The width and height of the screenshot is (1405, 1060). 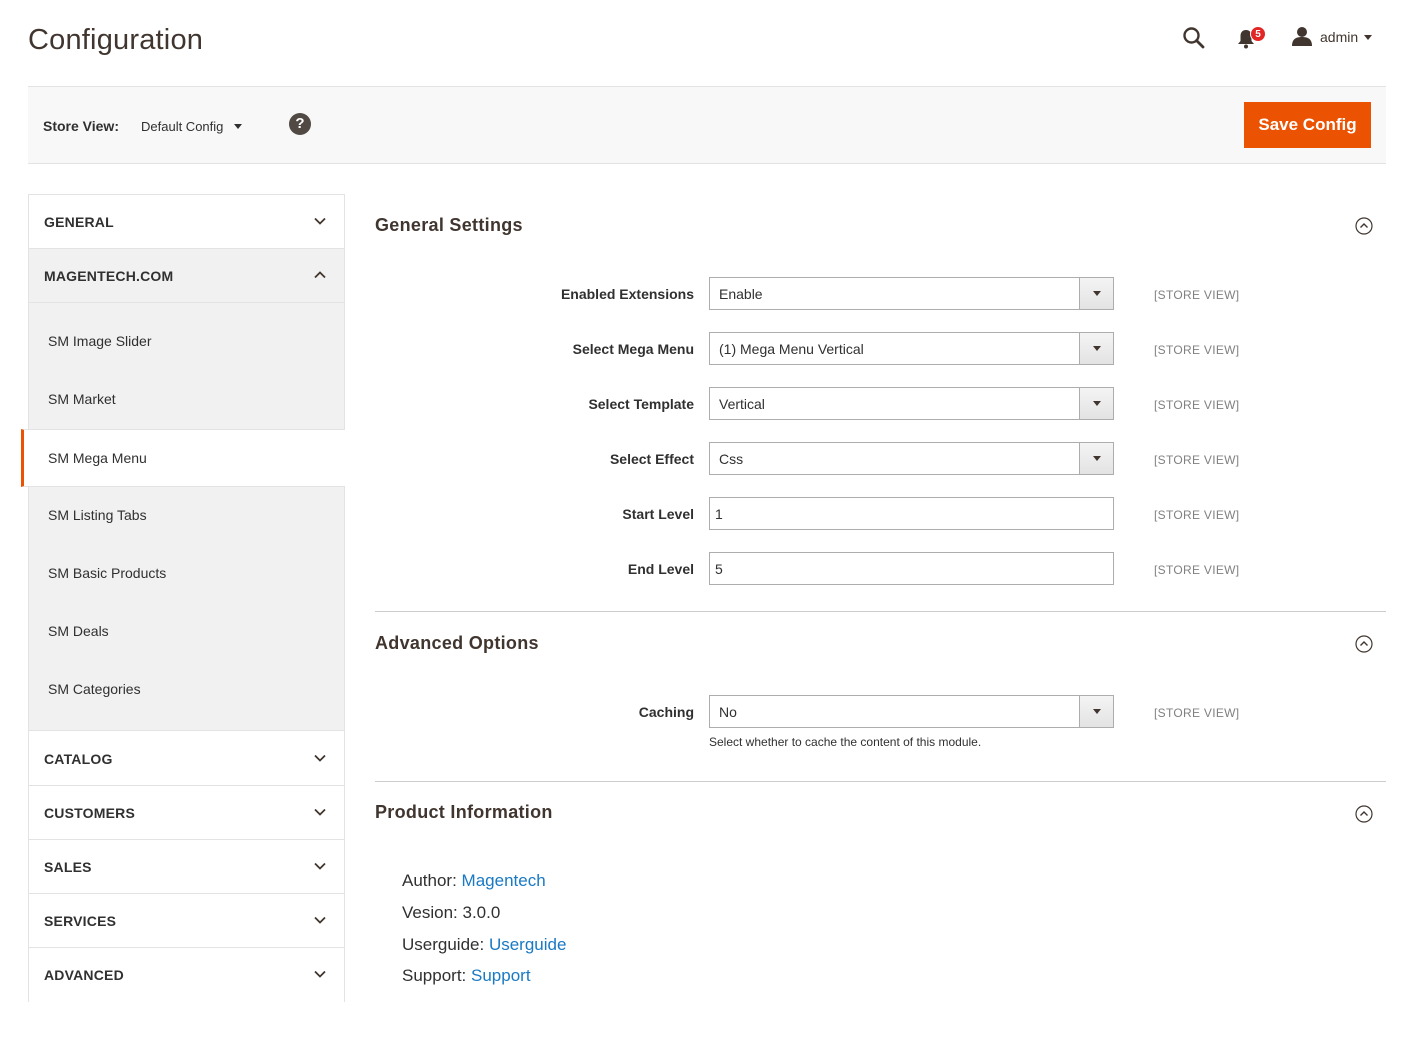 I want to click on sidebar-section-catalog: CATALOG, so click(x=186, y=759).